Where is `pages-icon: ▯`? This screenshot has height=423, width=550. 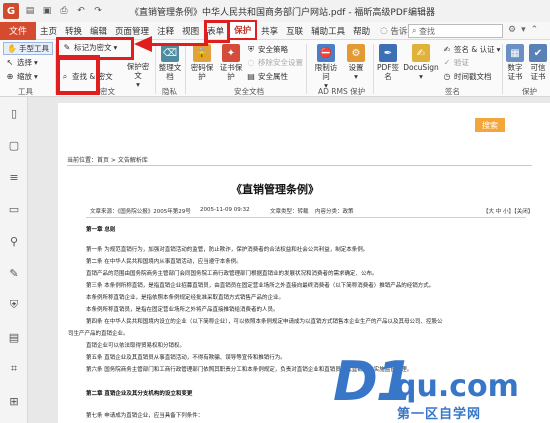 pages-icon: ▯ is located at coordinates (14, 113).